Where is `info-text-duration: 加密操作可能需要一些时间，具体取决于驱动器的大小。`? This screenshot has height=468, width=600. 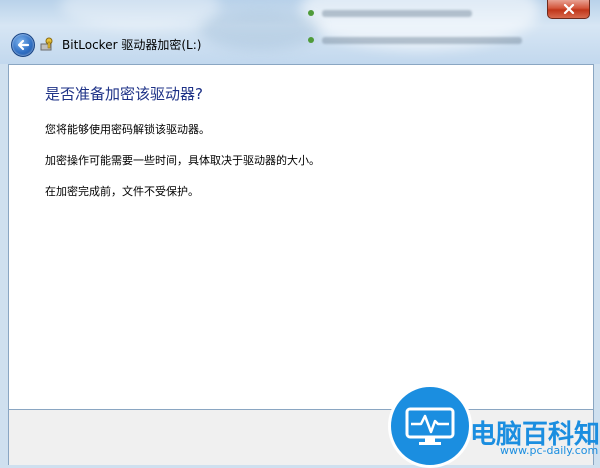 info-text-duration: 加密操作可能需要一些时间，具体取决于驱动器的大小。 is located at coordinates (182, 160).